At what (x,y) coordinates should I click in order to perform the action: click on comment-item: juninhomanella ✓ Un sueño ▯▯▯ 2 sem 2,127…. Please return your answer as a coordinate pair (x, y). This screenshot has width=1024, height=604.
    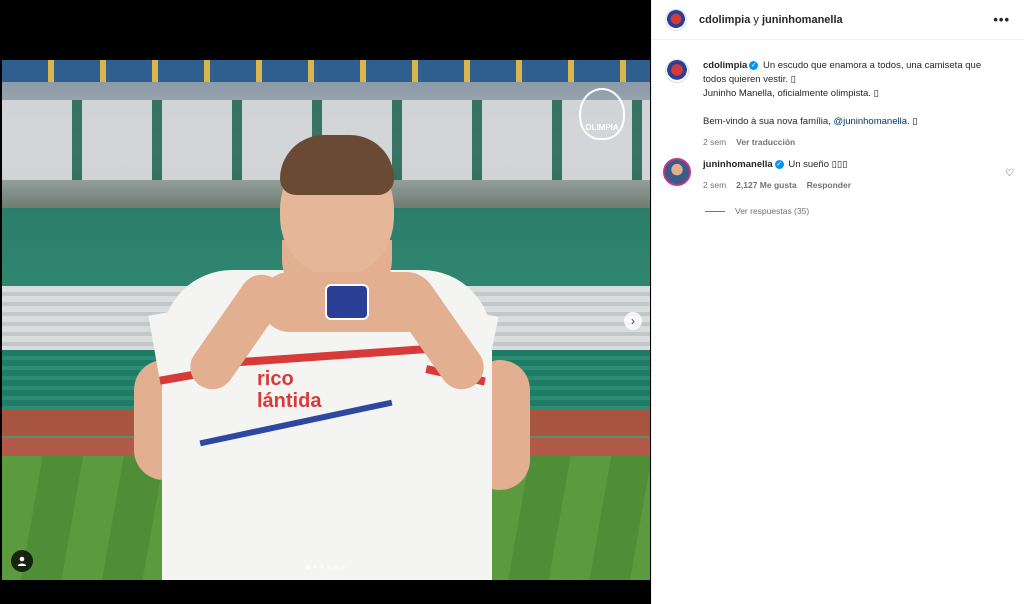
    Looking at the image, I should click on (833, 175).